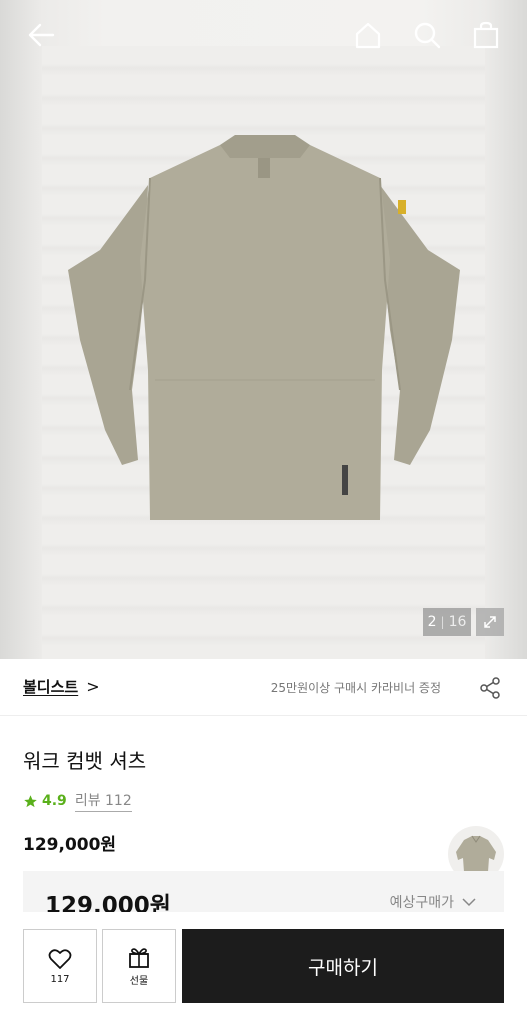 Image resolution: width=527 pixels, height=1024 pixels. What do you see at coordinates (70, 845) in the screenshot?
I see `product-price: 129,000원` at bounding box center [70, 845].